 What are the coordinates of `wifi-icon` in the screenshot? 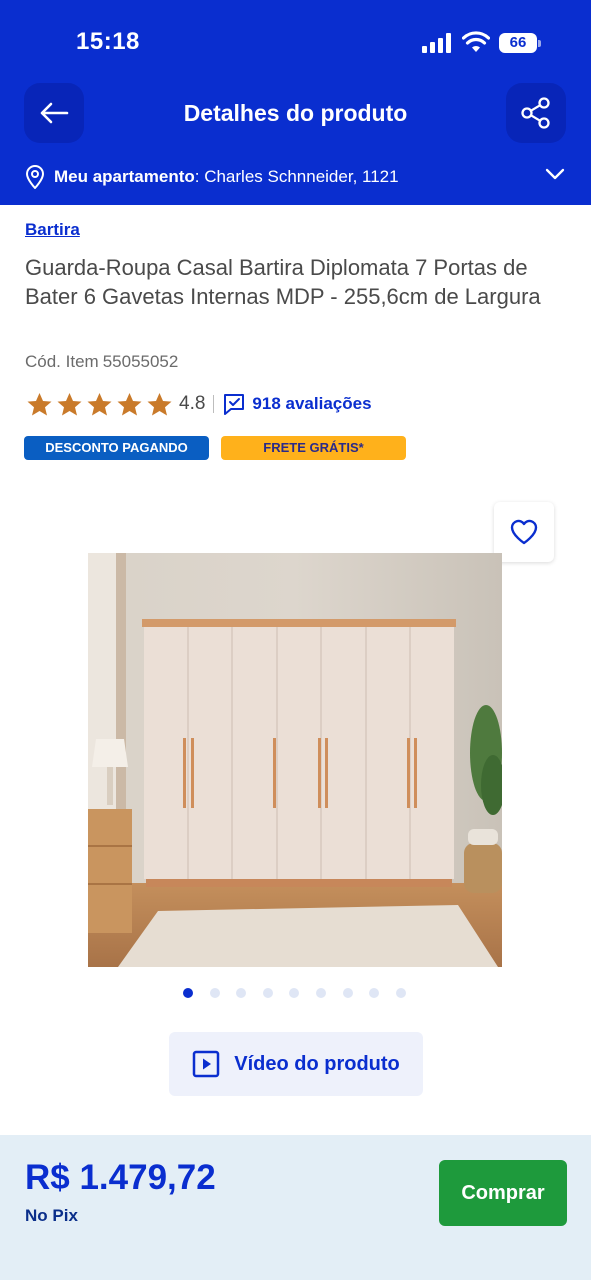 It's located at (476, 41).